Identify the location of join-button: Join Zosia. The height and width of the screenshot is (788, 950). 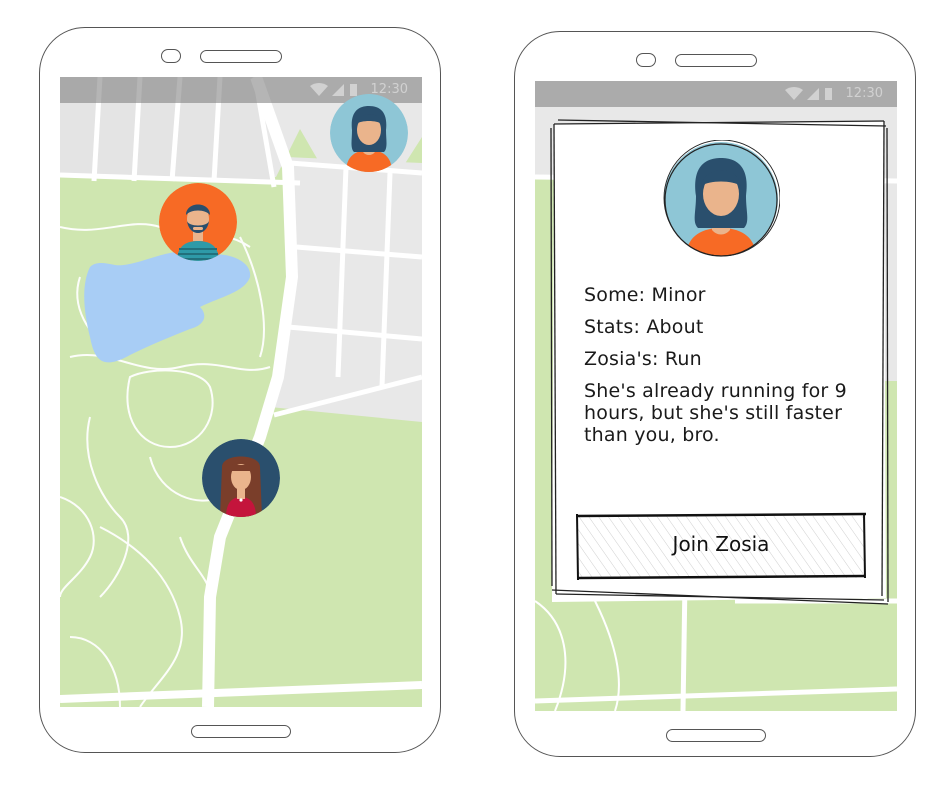
(721, 546).